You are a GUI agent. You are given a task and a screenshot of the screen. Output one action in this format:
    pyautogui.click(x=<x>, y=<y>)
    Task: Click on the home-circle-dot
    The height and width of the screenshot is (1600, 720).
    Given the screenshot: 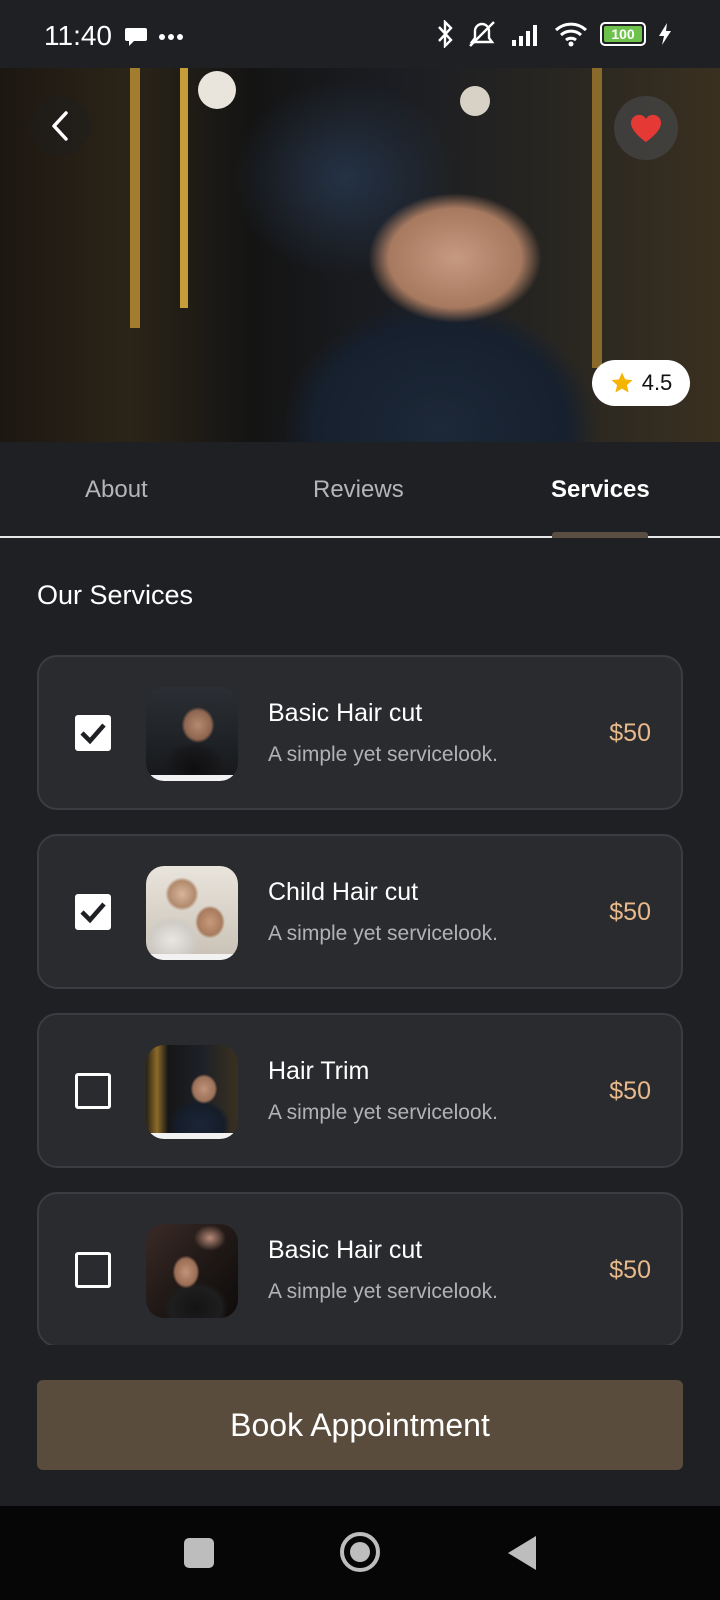 What is the action you would take?
    pyautogui.click(x=360, y=1552)
    